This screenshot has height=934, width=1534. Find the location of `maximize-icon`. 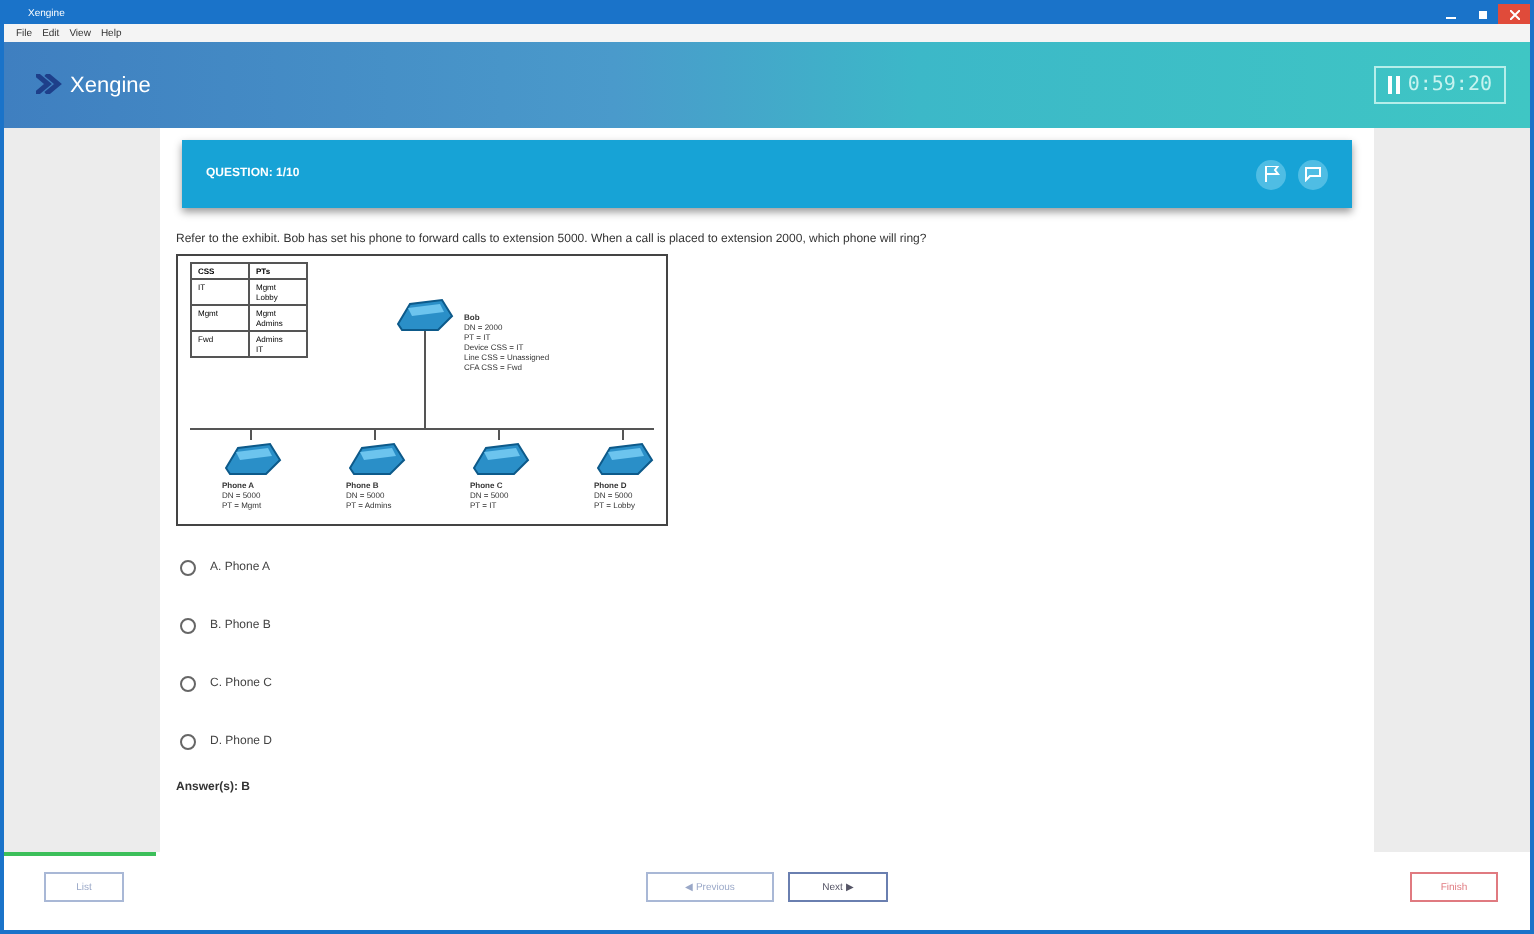

maximize-icon is located at coordinates (1482, 14).